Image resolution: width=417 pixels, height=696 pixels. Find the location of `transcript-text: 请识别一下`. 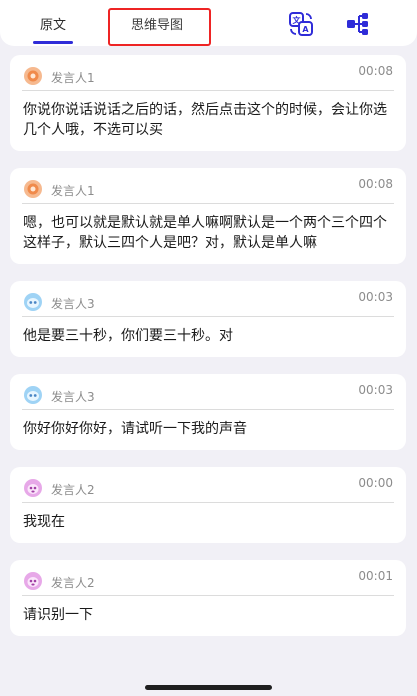

transcript-text: 请识别一下 is located at coordinates (58, 615).